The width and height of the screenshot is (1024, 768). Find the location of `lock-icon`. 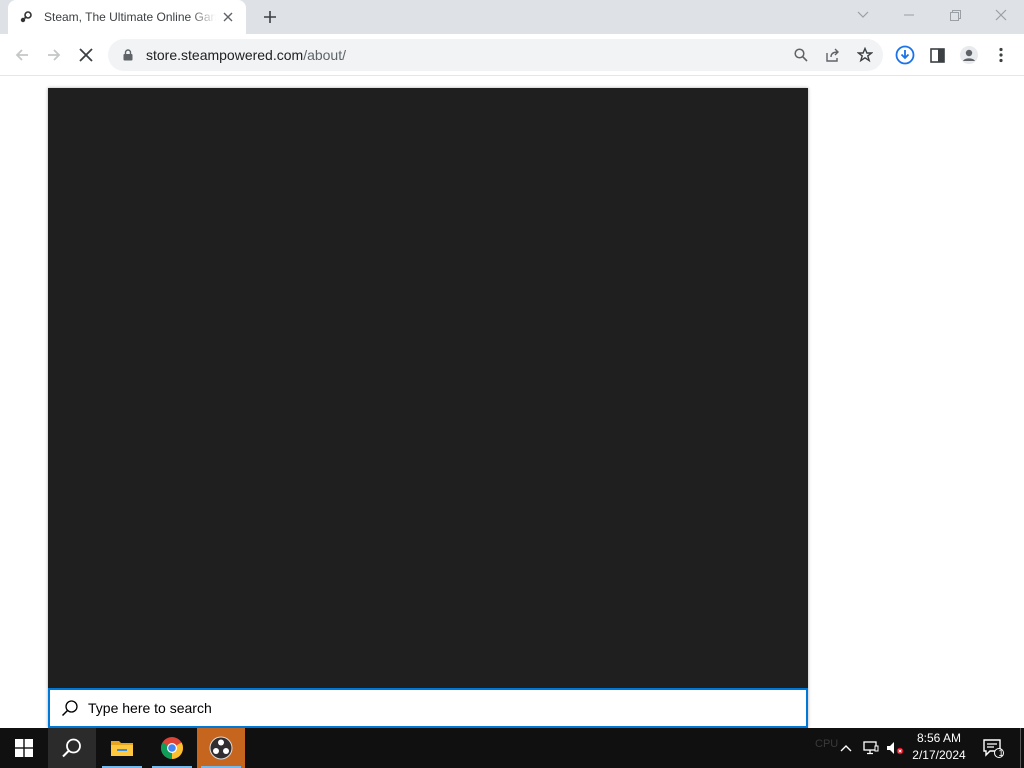

lock-icon is located at coordinates (128, 55).